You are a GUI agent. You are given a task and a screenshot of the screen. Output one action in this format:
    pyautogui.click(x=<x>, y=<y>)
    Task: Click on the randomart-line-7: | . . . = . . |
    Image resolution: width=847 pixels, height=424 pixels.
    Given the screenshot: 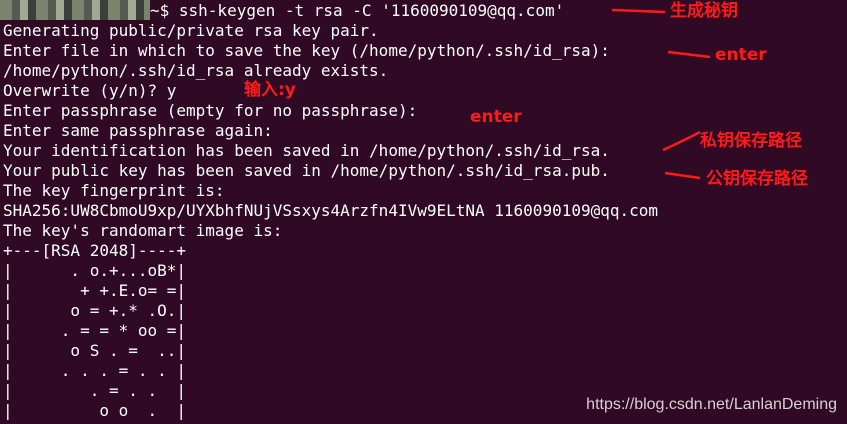 What is the action you would take?
    pyautogui.click(x=95, y=370)
    